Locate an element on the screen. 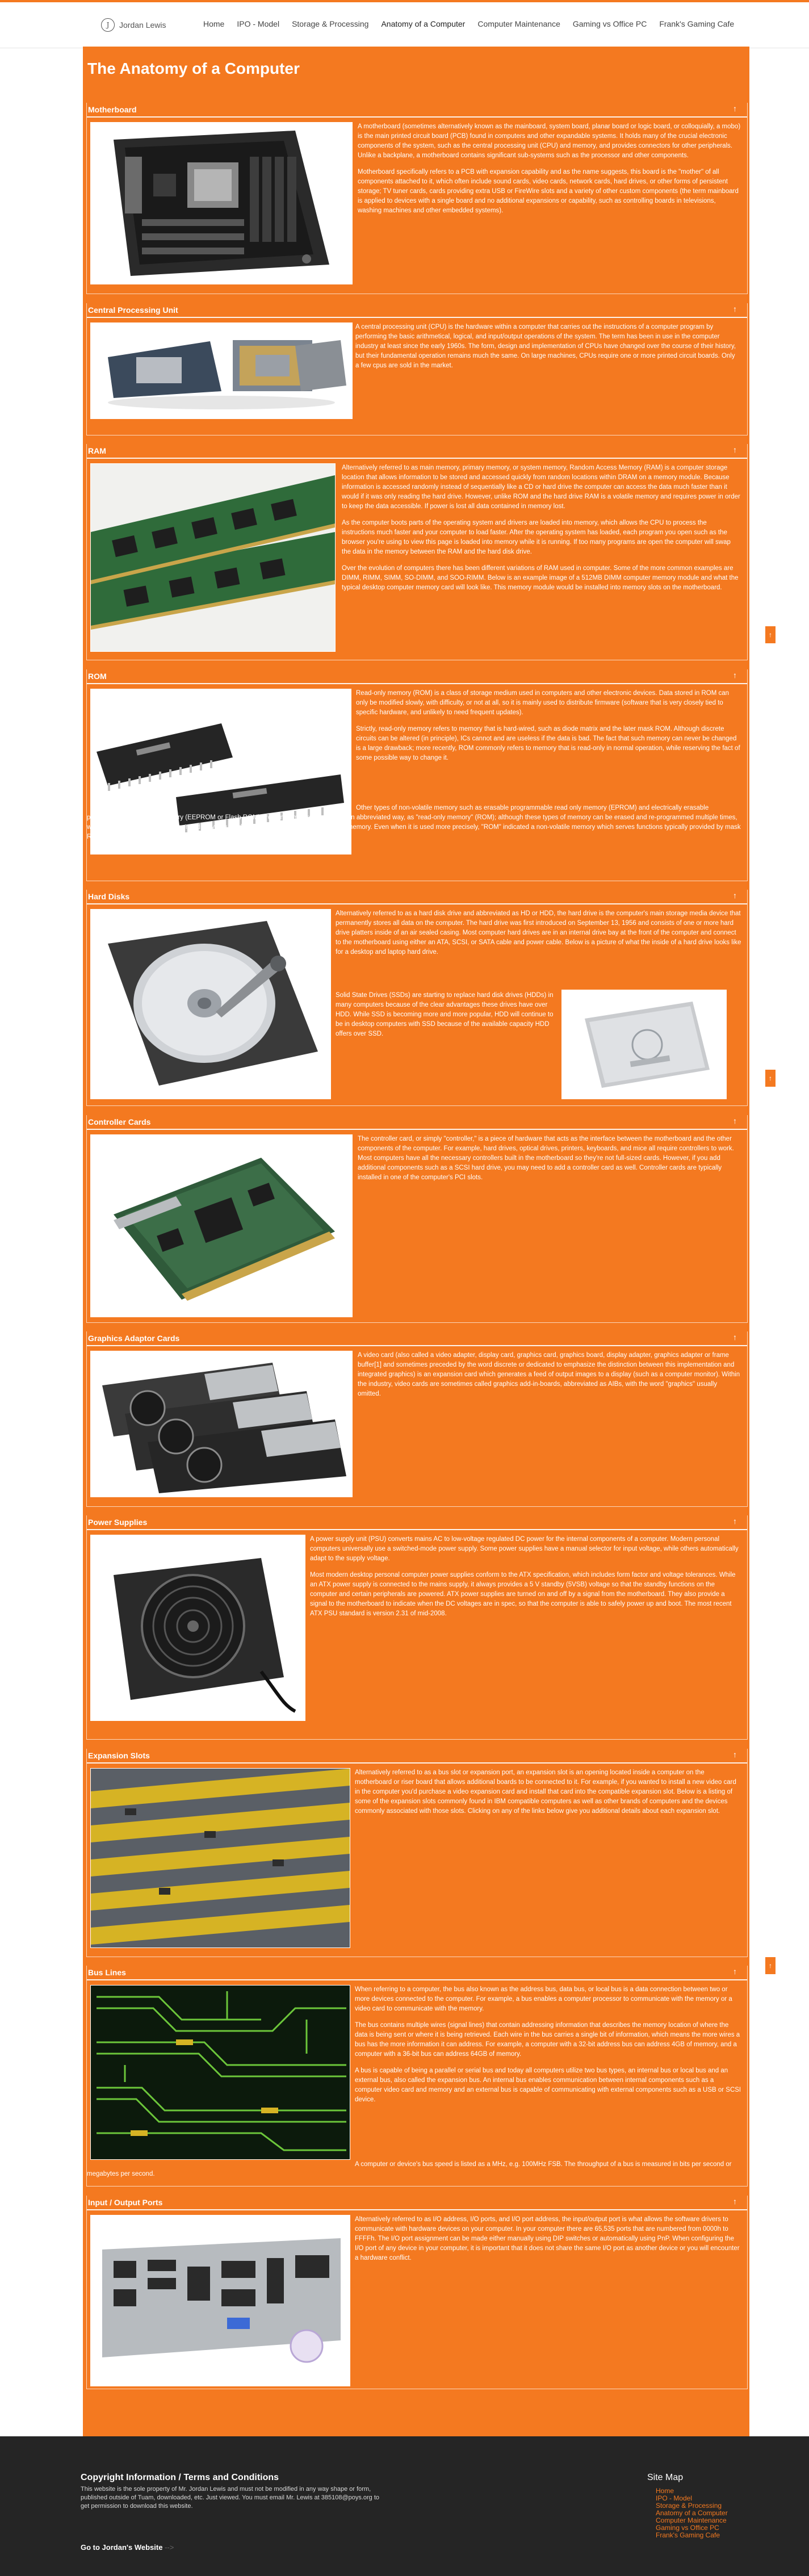 The width and height of the screenshot is (809, 2576). section-header: Controller Cards ↑ is located at coordinates (417, 1122).